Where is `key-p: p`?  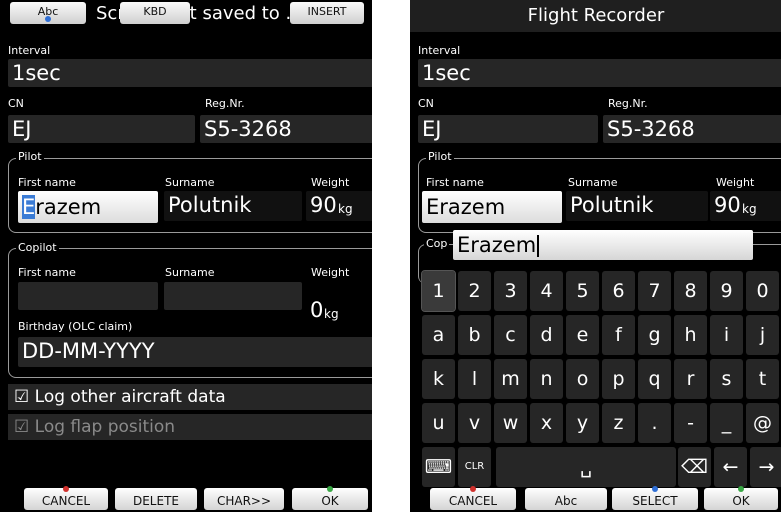
key-p: p is located at coordinates (618, 379).